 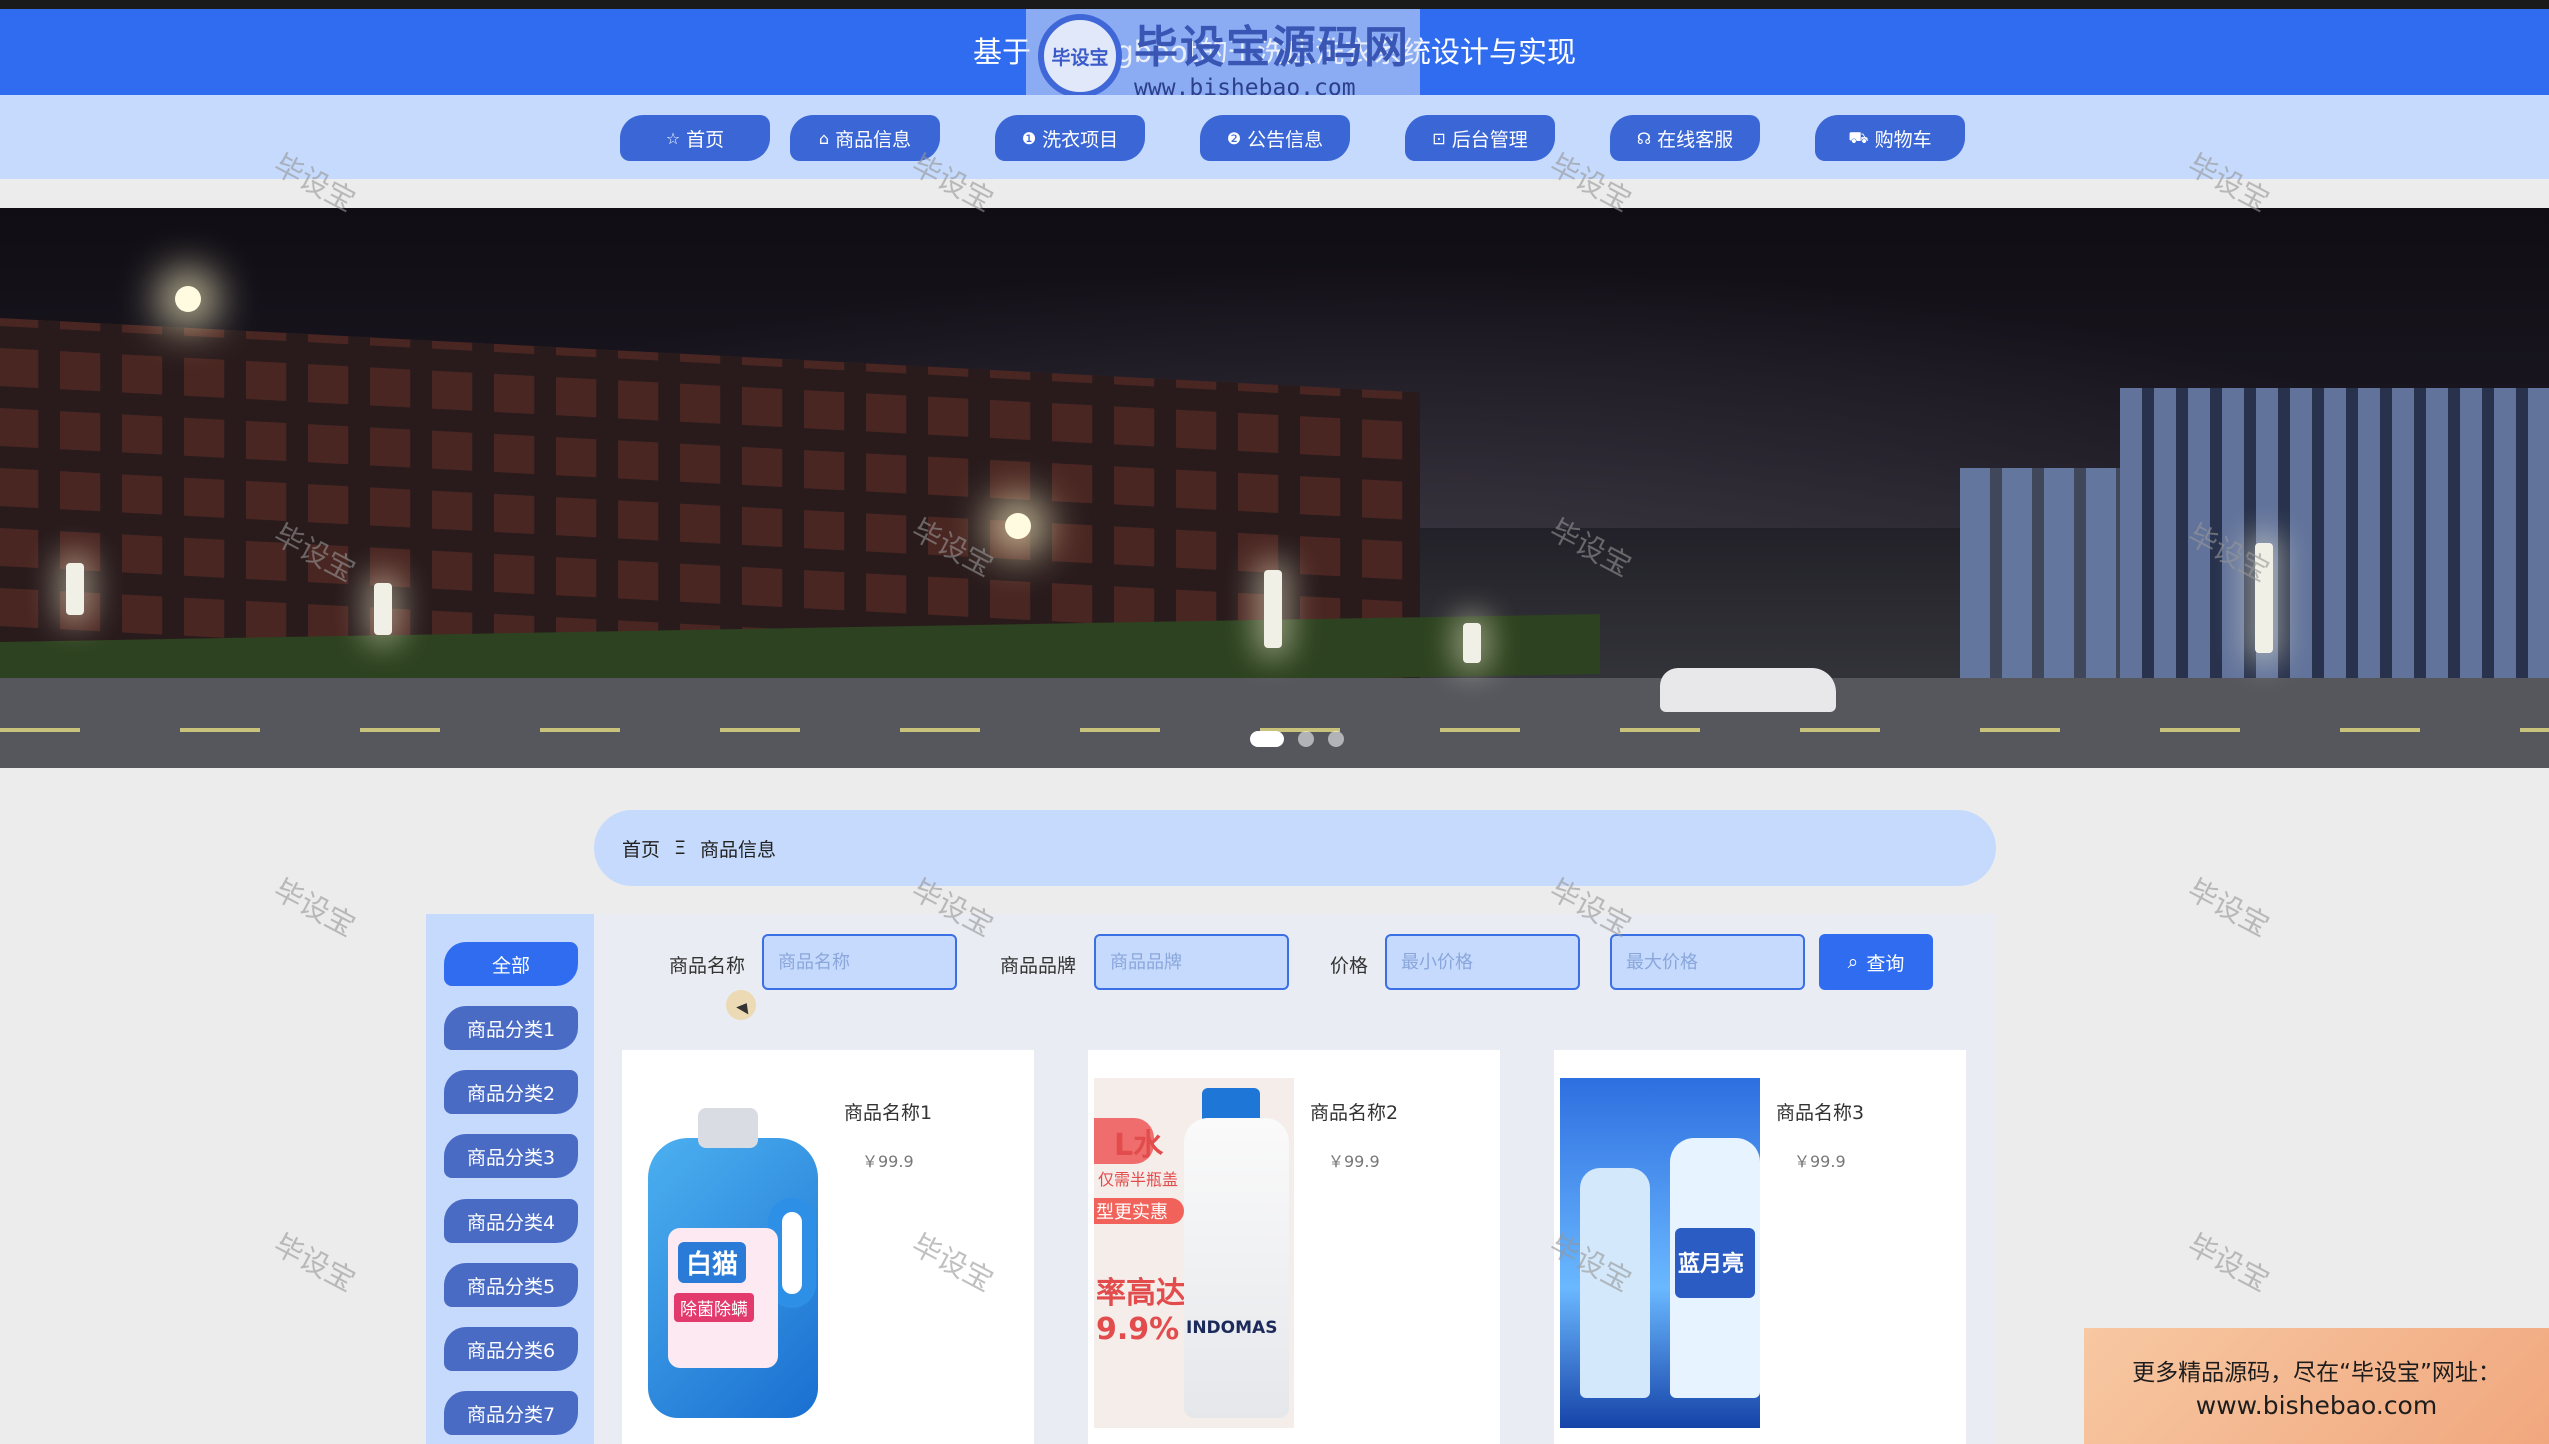 I want to click on category-item: 商品分类6, so click(x=511, y=1349).